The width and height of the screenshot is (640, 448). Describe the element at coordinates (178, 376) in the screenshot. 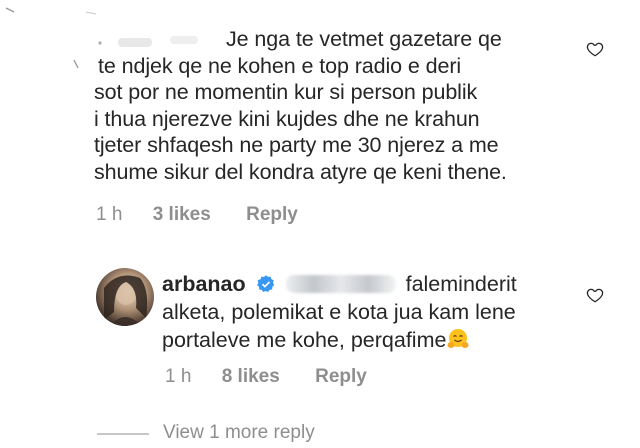

I see `reply-time: 1 h` at that location.